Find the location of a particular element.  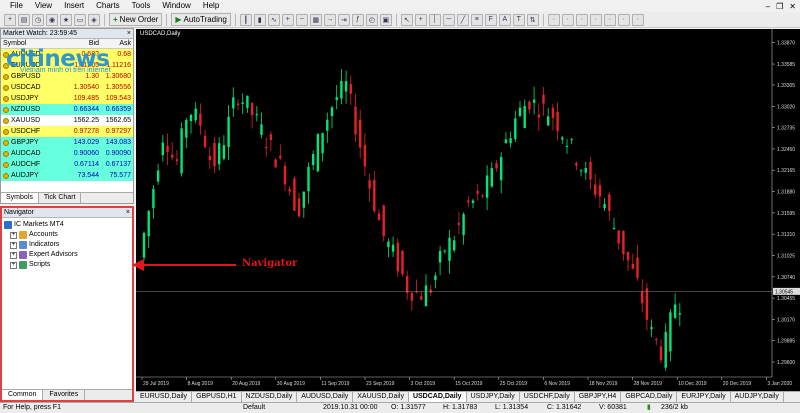

chart-tab: EURUSD,Daily is located at coordinates (164, 397).